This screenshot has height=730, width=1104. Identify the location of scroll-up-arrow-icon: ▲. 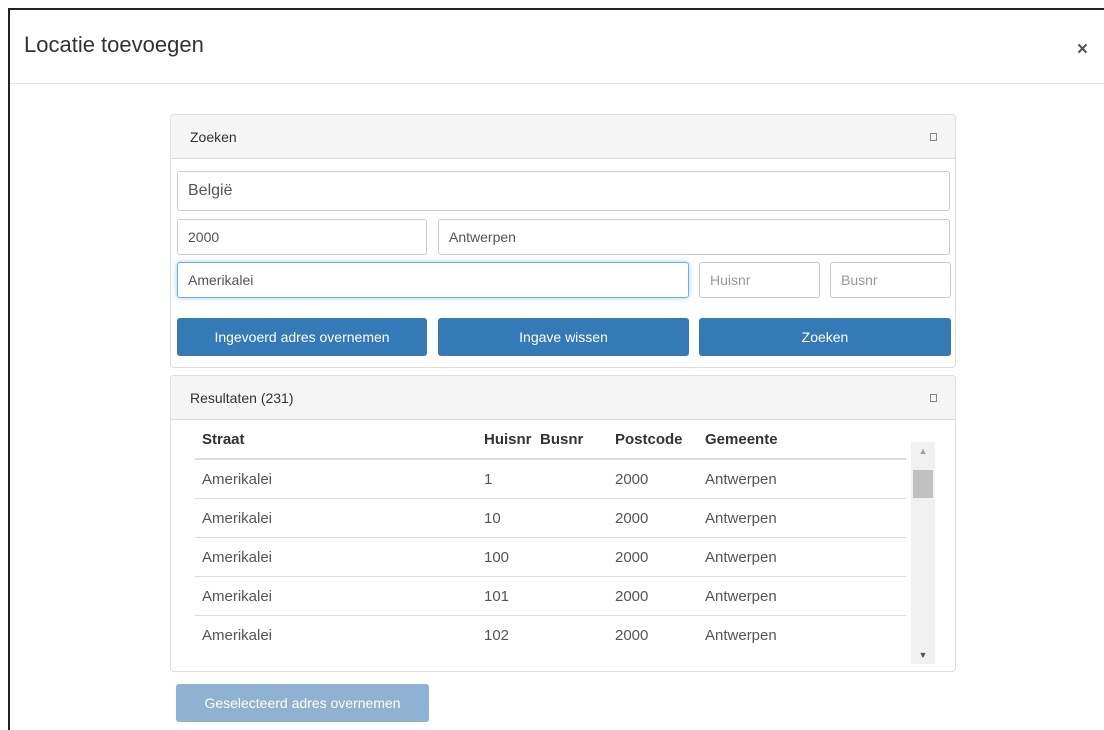
(923, 451).